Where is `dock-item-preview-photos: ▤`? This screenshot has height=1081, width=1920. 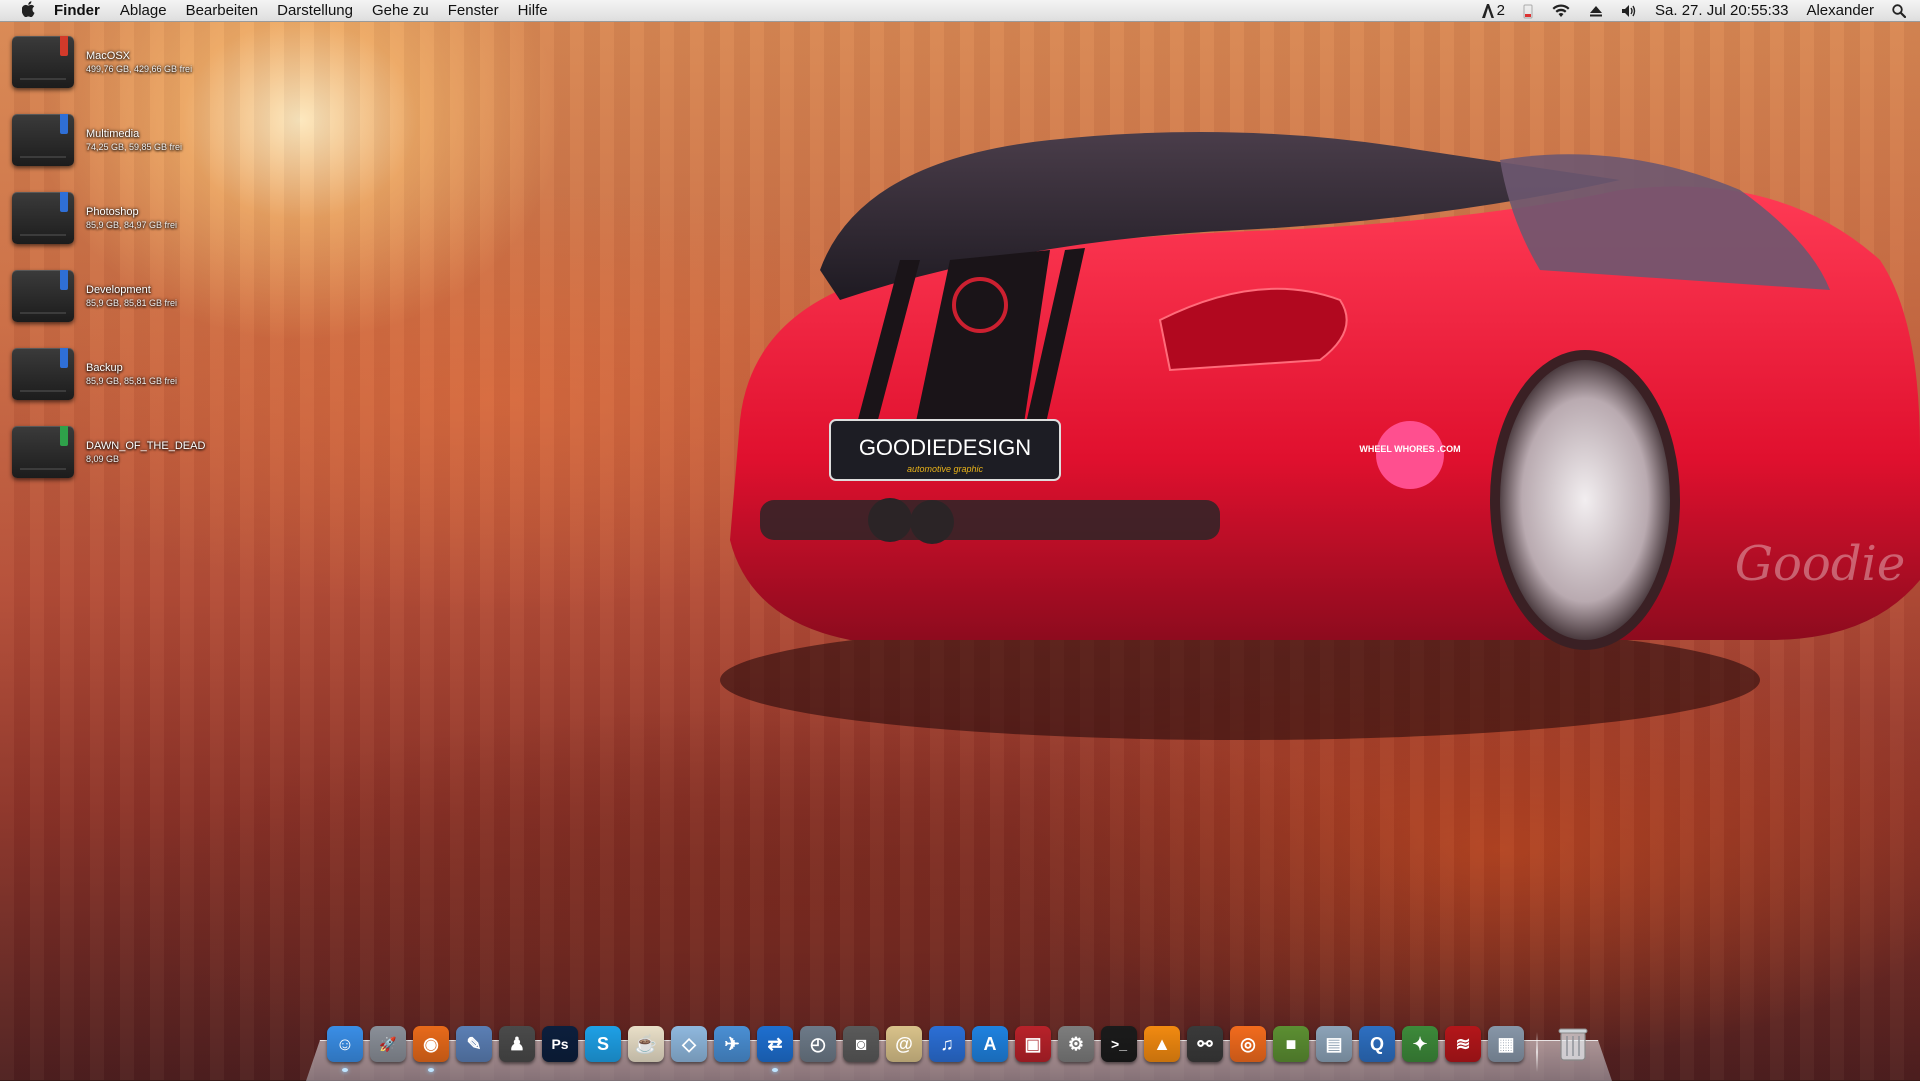
dock-item-preview-photos: ▤ is located at coordinates (1334, 1044).